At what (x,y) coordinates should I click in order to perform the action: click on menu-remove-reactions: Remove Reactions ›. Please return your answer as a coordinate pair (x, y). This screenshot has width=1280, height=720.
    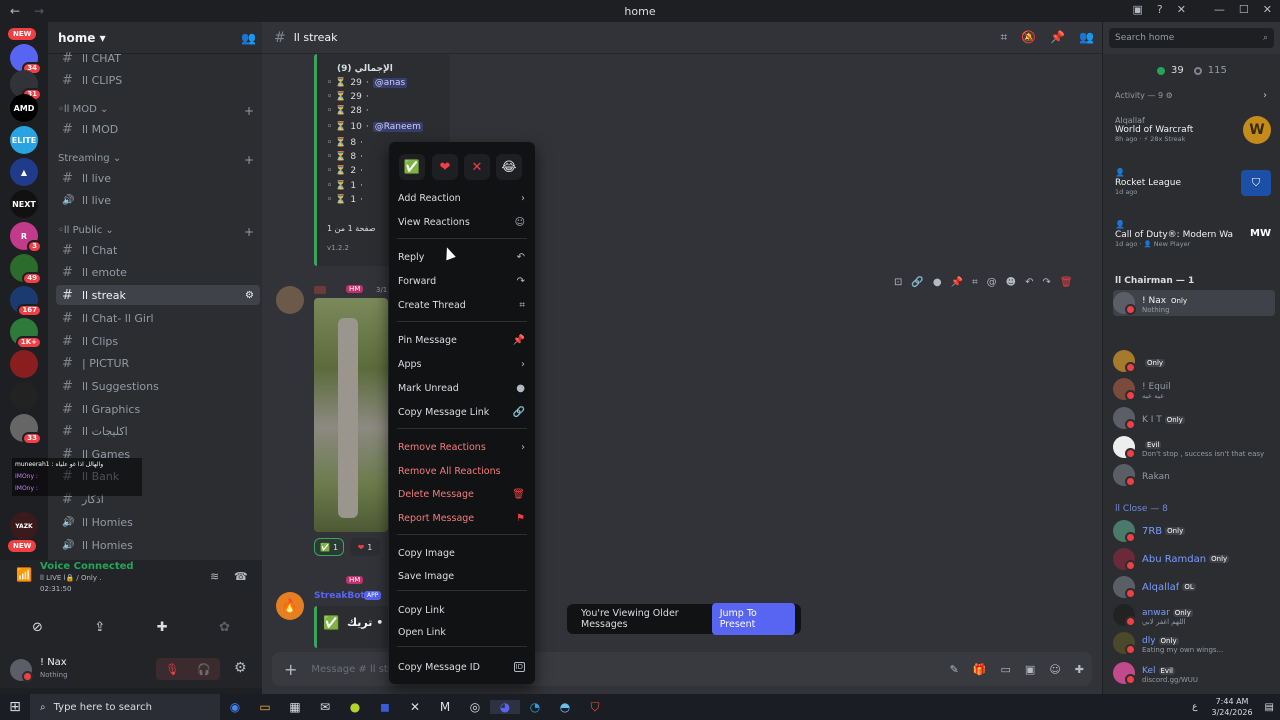
    Looking at the image, I should click on (462, 447).